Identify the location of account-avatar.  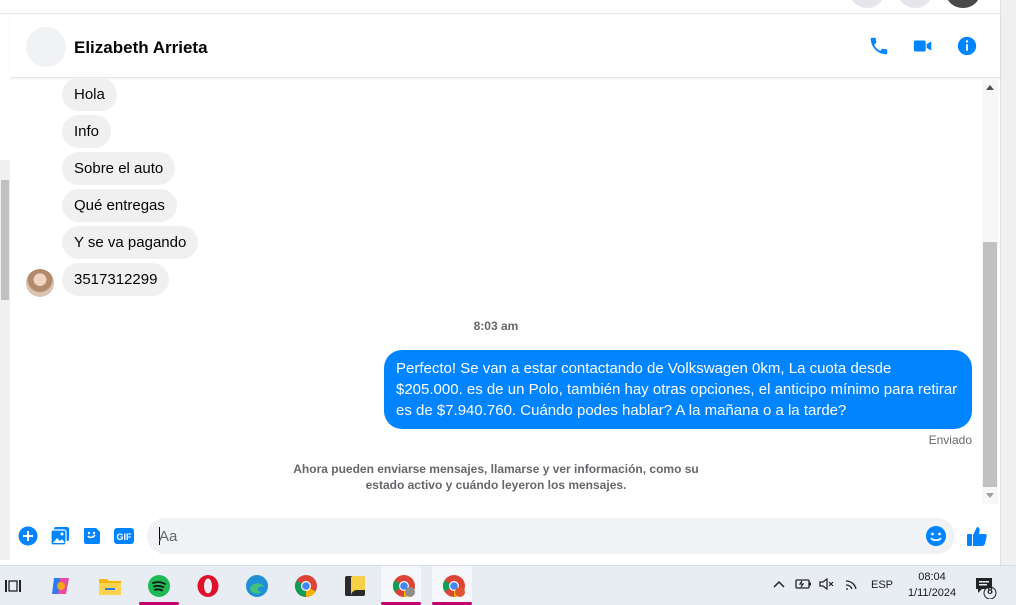
(963, 4).